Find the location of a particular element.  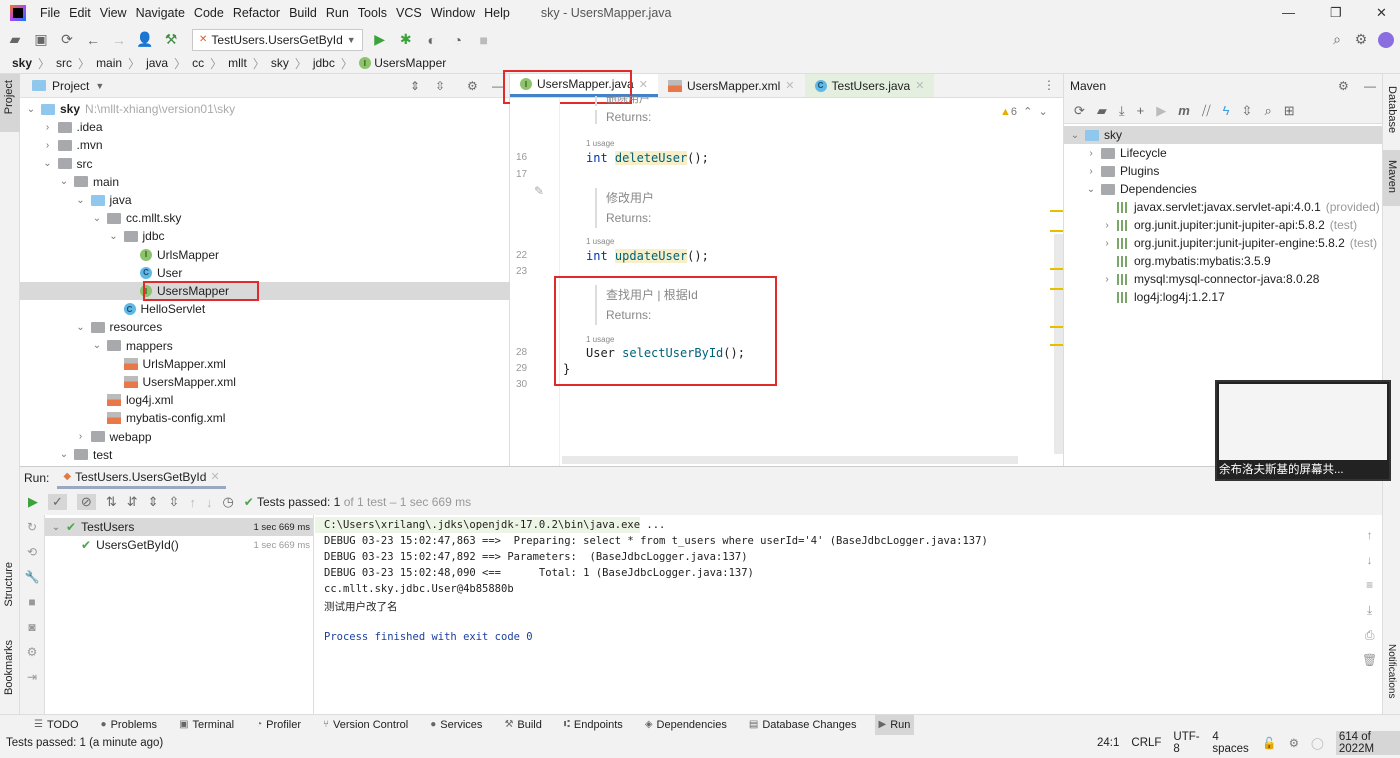

vcs-user-icon: 👤 is located at coordinates (145, 40).